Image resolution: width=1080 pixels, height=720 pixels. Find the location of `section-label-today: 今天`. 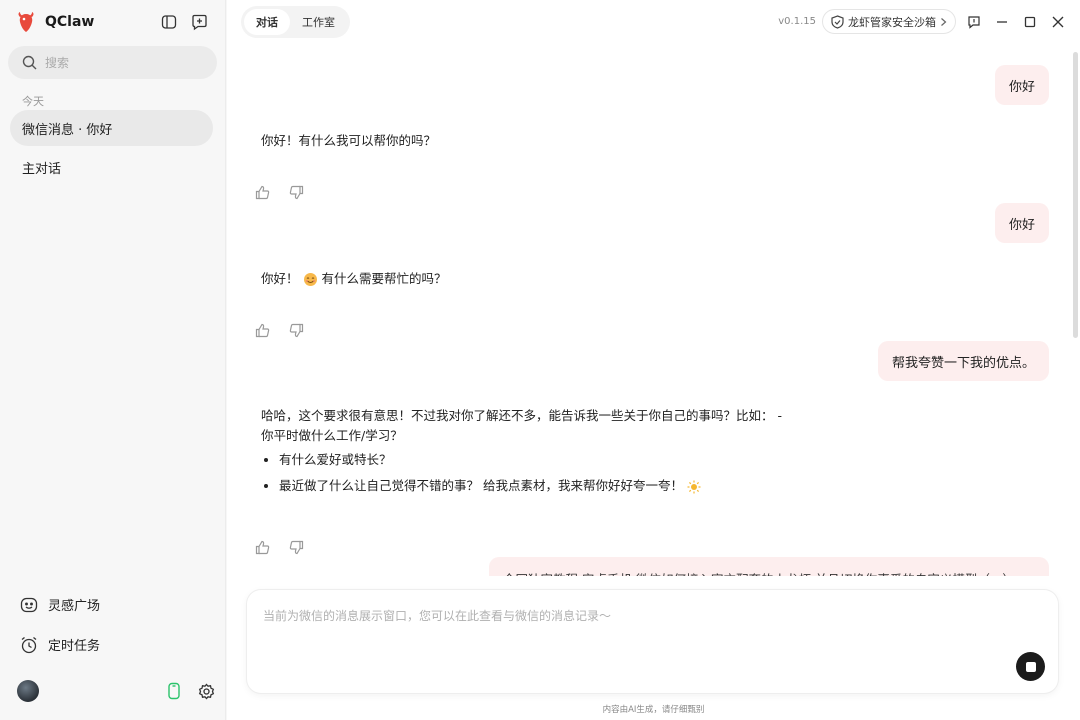

section-label-today: 今天 is located at coordinates (33, 101).